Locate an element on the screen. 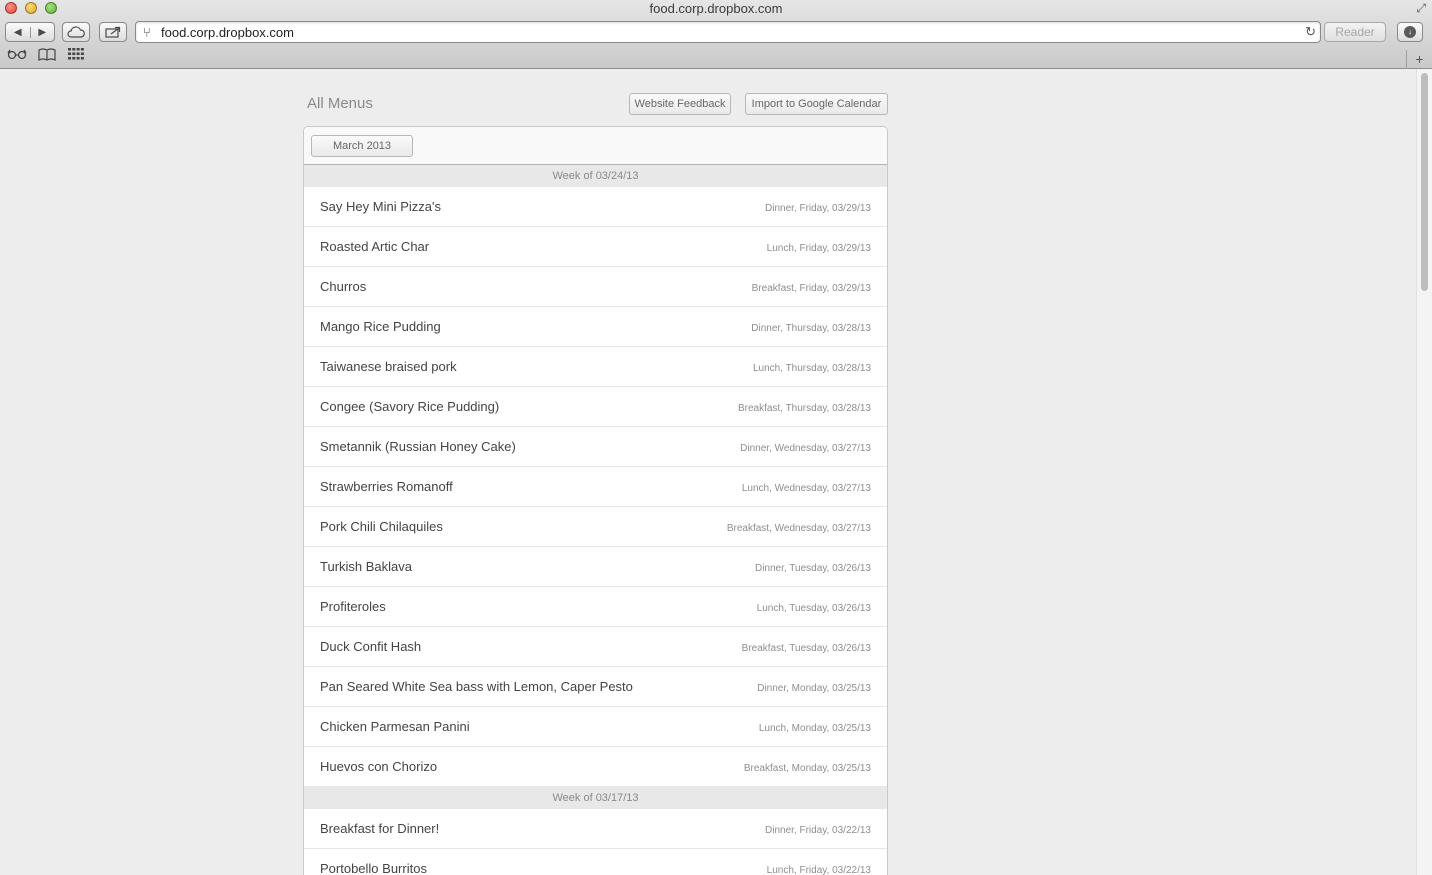 This screenshot has width=1432, height=875. menu-item-meal-date: Breakfast, Monday, 03/25/13 is located at coordinates (807, 768).